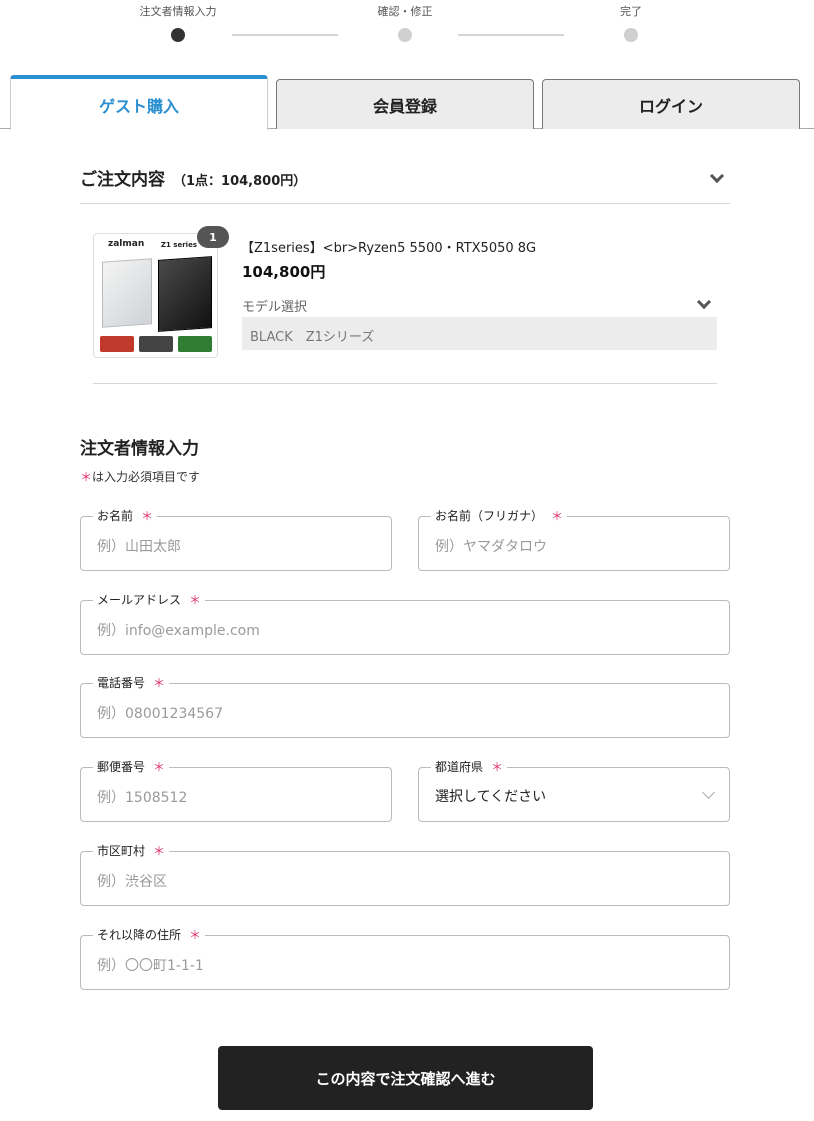  I want to click on purchase-mode-tabs: ゲスト購入 会員登録 ログイン, so click(407, 102).